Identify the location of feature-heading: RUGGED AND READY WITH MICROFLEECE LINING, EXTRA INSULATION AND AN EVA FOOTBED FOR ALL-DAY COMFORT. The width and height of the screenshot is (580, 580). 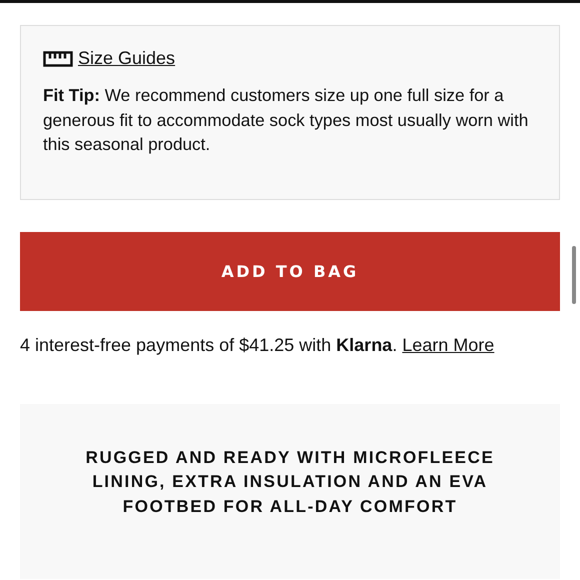
(290, 482).